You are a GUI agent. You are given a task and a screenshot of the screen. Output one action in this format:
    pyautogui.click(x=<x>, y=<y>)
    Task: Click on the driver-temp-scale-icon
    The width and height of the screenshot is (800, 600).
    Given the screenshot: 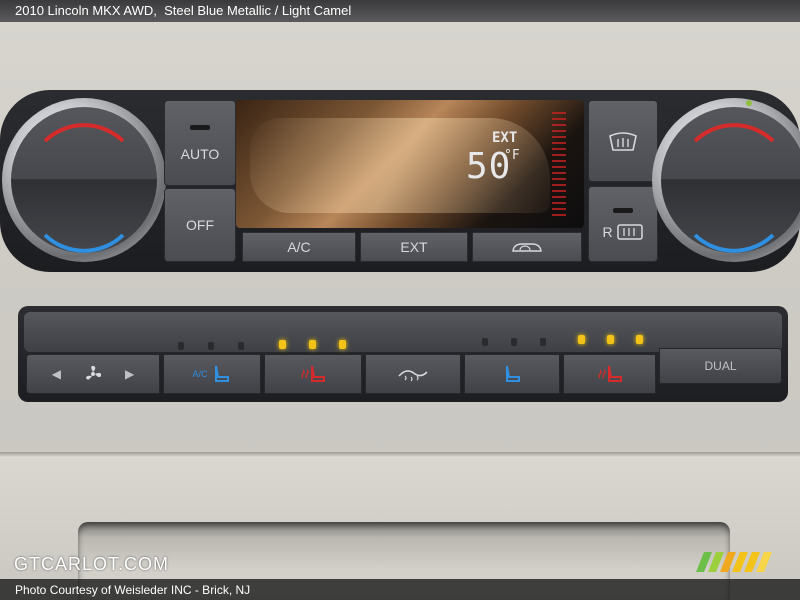 What is the action you would take?
    pyautogui.click(x=84, y=188)
    